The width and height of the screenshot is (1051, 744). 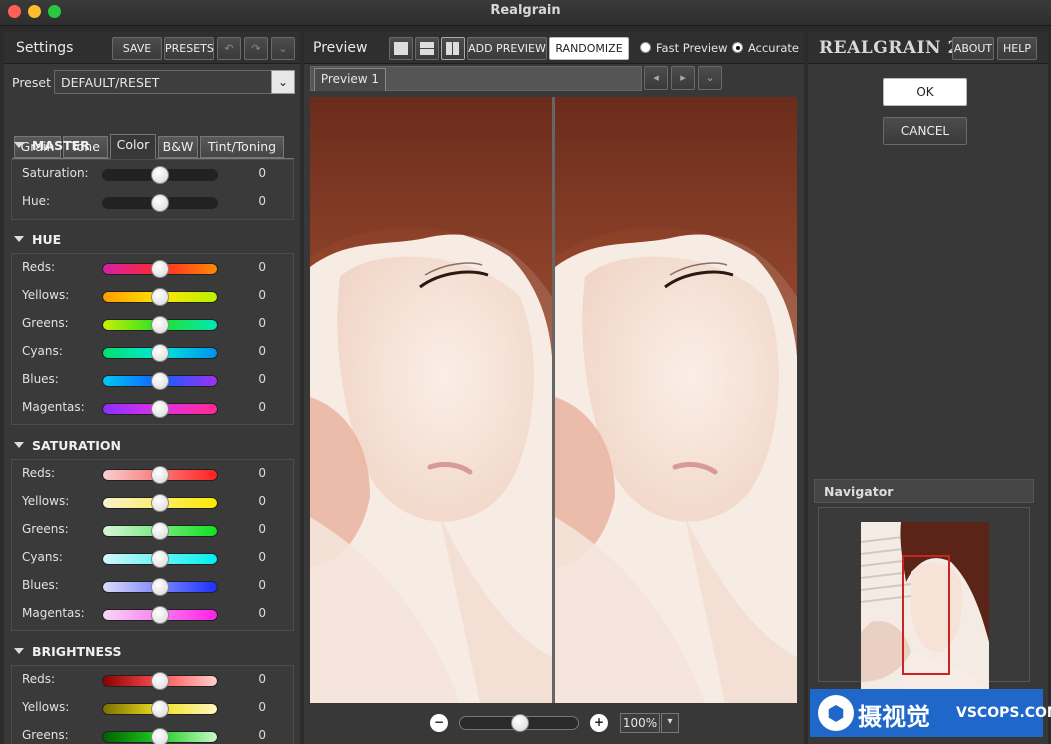 I want to click on zoom-dropdown-button: ▾, so click(x=670, y=723).